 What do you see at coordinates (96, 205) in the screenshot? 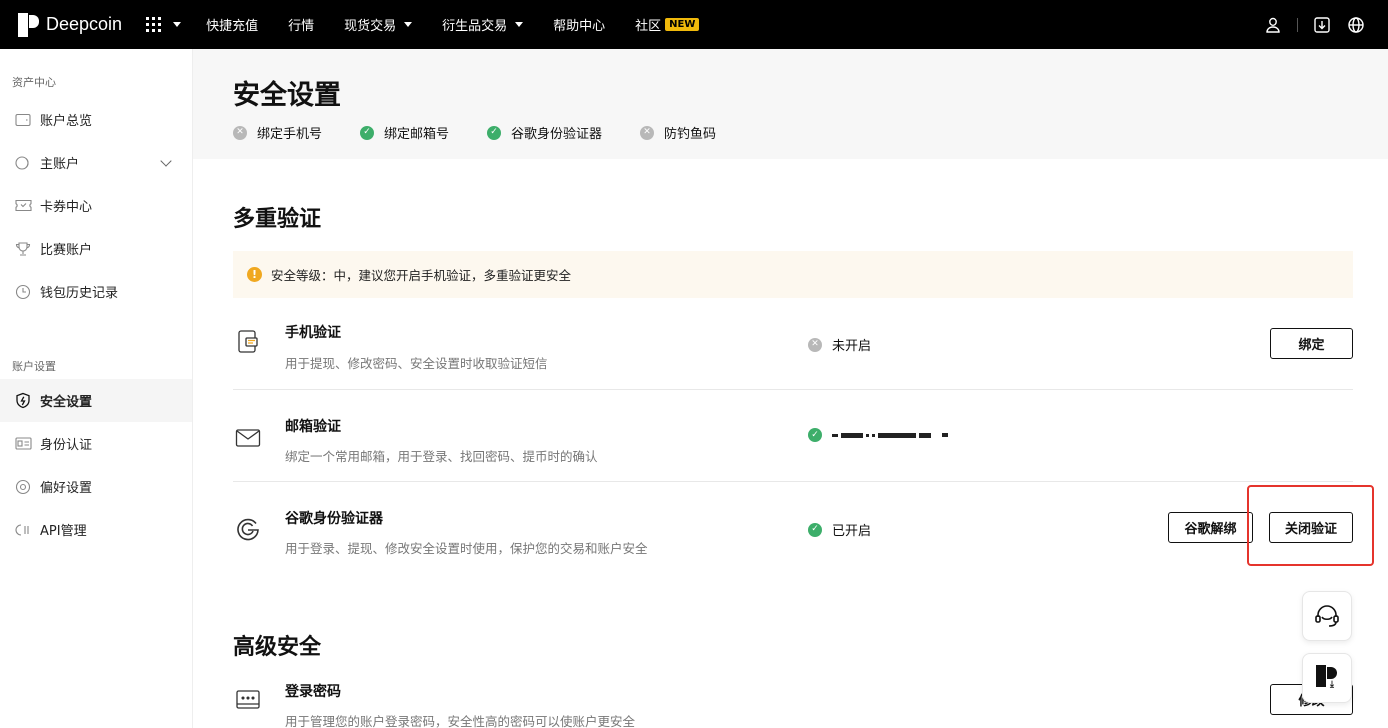
I see `sidebar-item-coupon-center: 卡券中心` at bounding box center [96, 205].